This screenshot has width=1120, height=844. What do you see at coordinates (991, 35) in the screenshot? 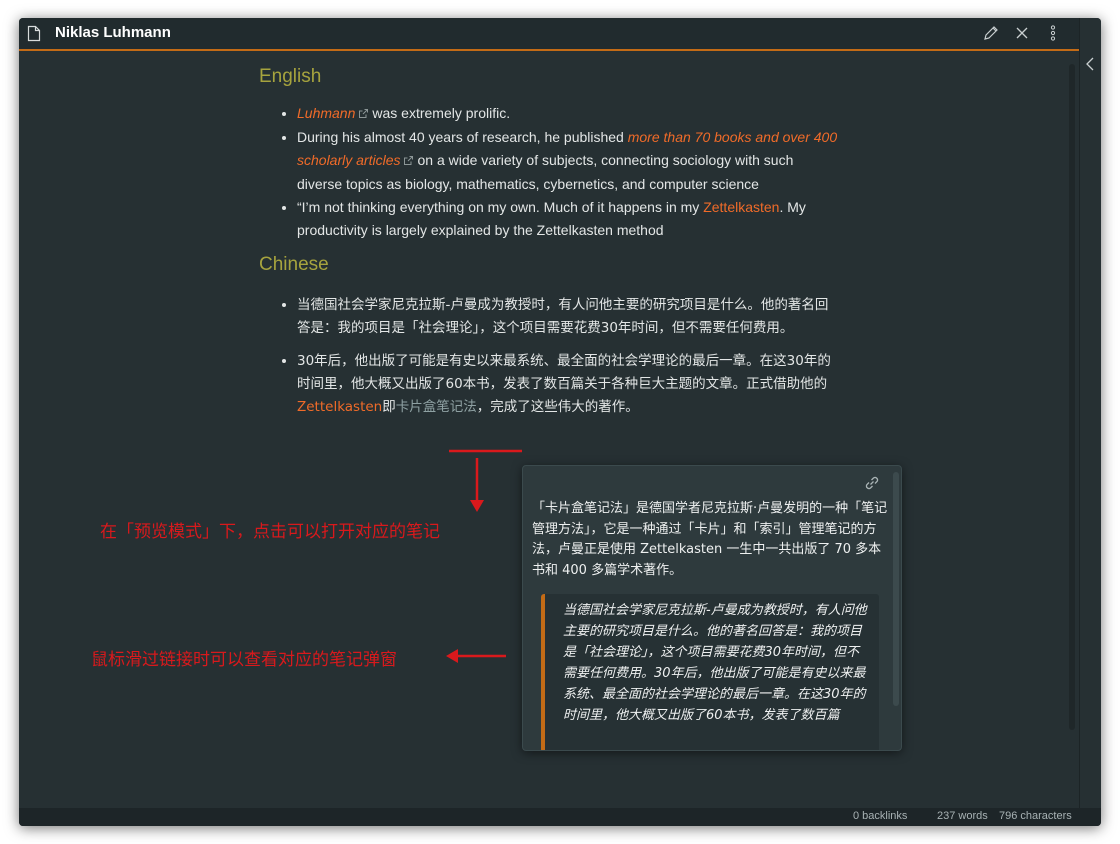
I see `pencil-icon` at bounding box center [991, 35].